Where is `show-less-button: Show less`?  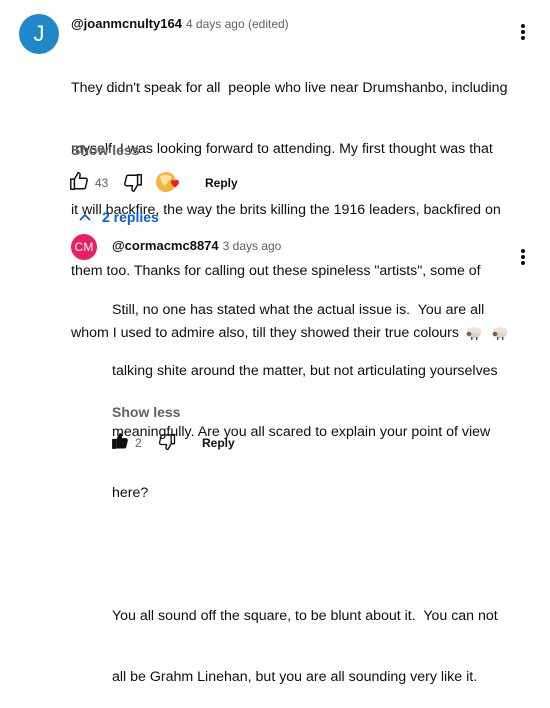
show-less-button: Show less is located at coordinates (105, 150).